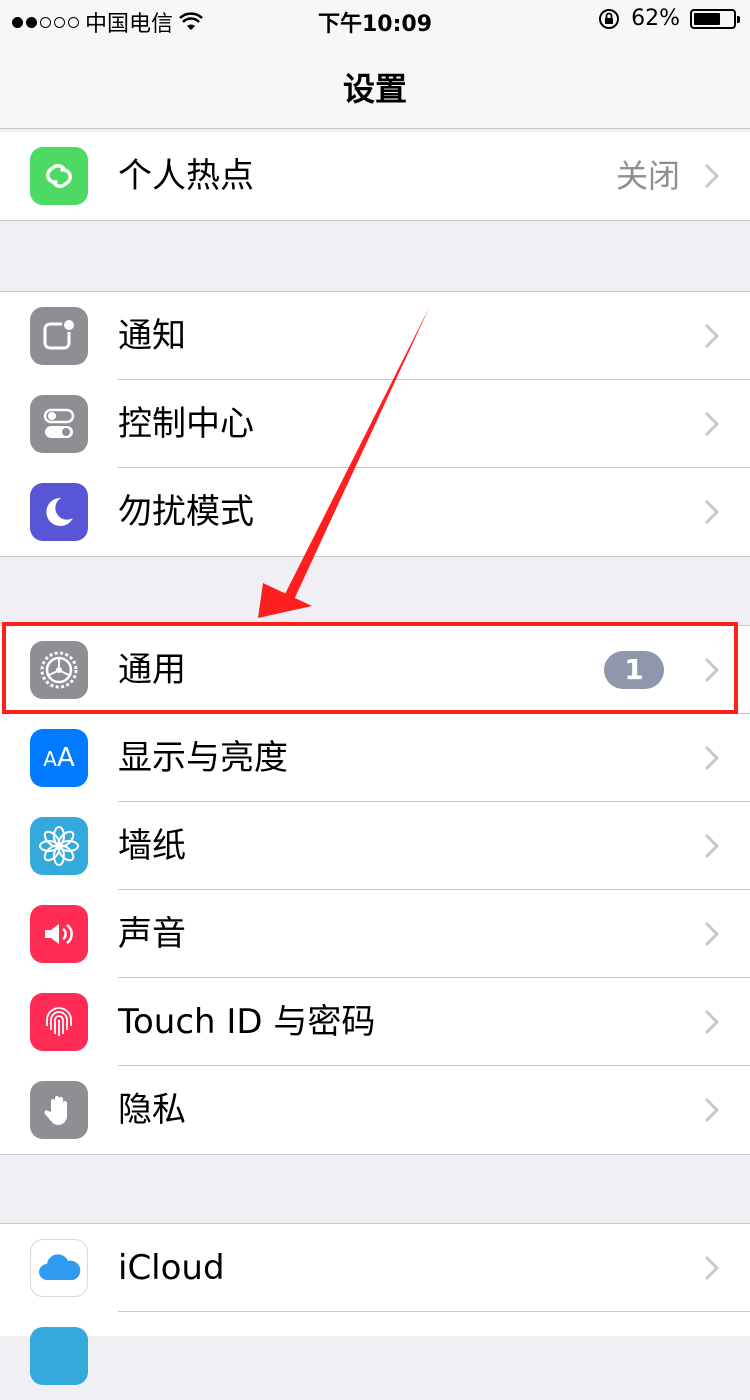 The width and height of the screenshot is (750, 1400). What do you see at coordinates (375, 512) in the screenshot?
I see `settings-row-do-not-disturb: 勿扰模式` at bounding box center [375, 512].